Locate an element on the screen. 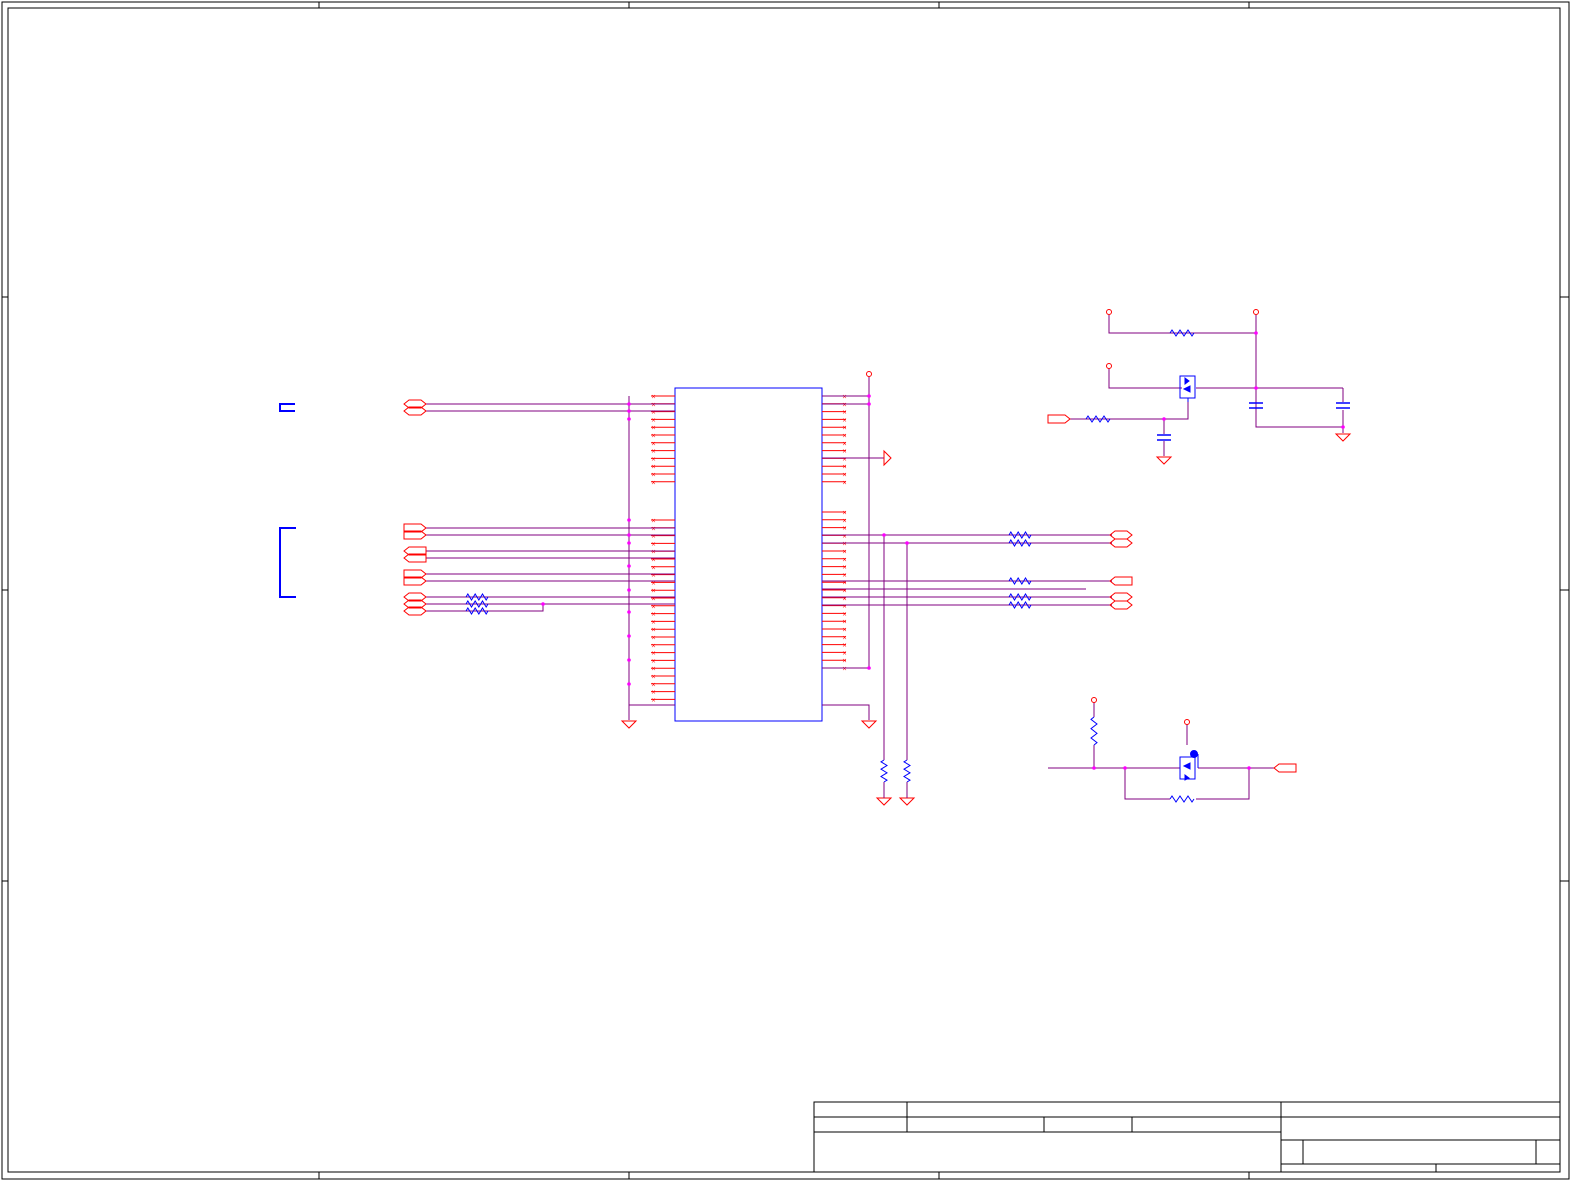 The width and height of the screenshot is (1572, 1183). capacitors is located at coordinates (1253, 421).